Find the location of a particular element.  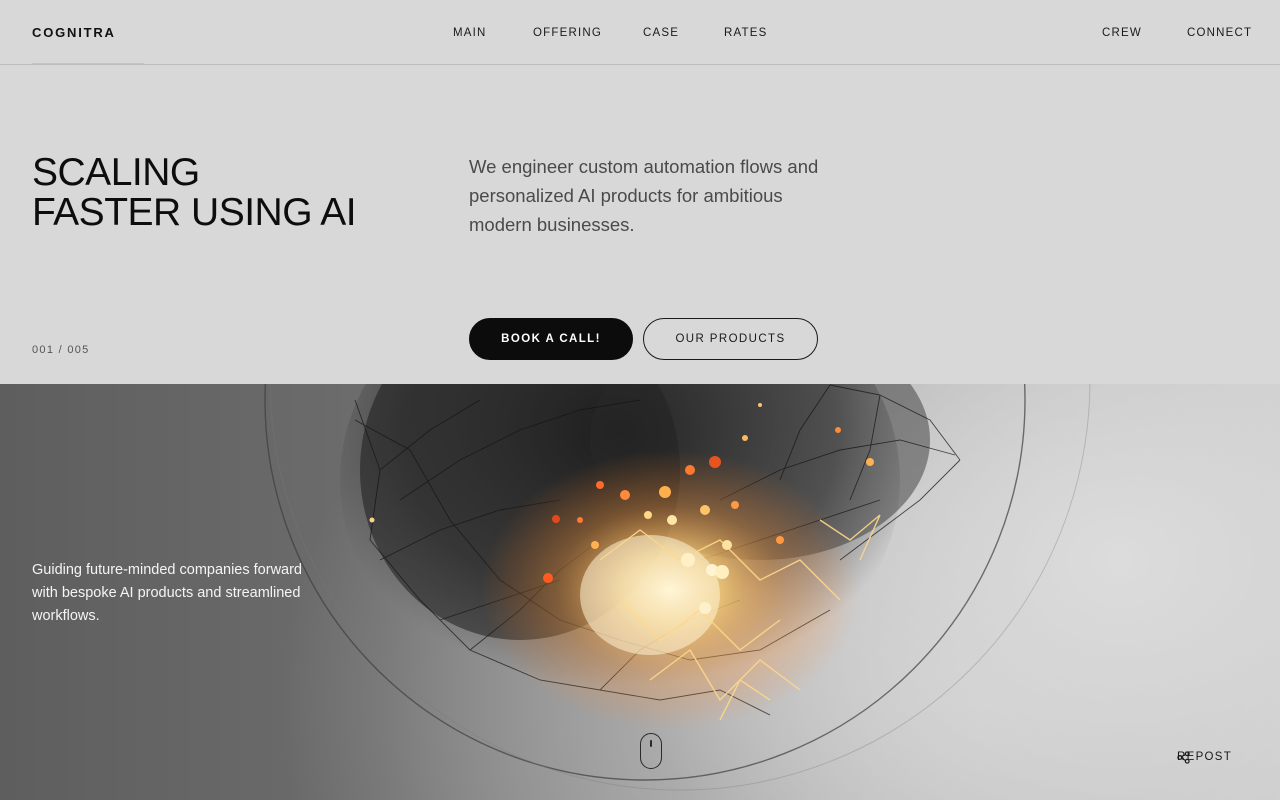

mouse-scroll-wheel is located at coordinates (651, 743).